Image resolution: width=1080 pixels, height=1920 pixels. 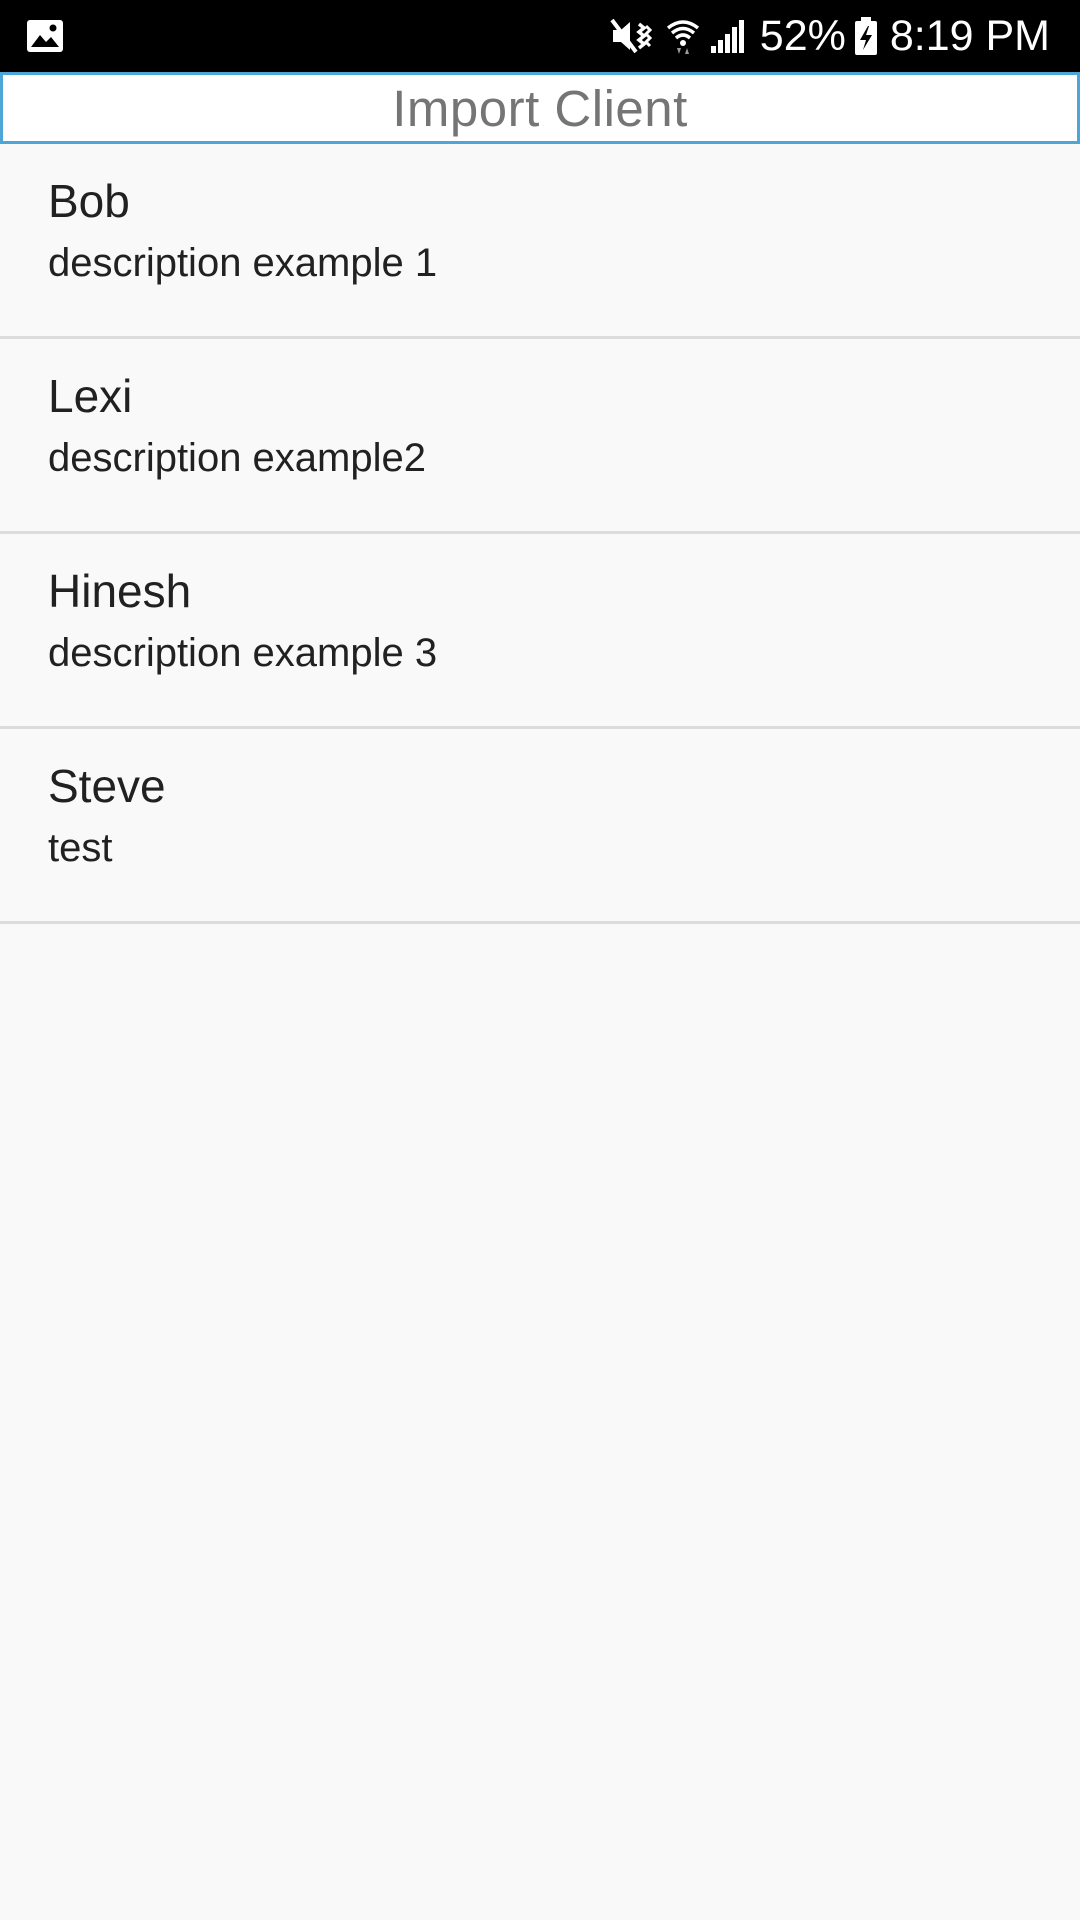 I want to click on header-bar: Import Client, so click(x=540, y=108).